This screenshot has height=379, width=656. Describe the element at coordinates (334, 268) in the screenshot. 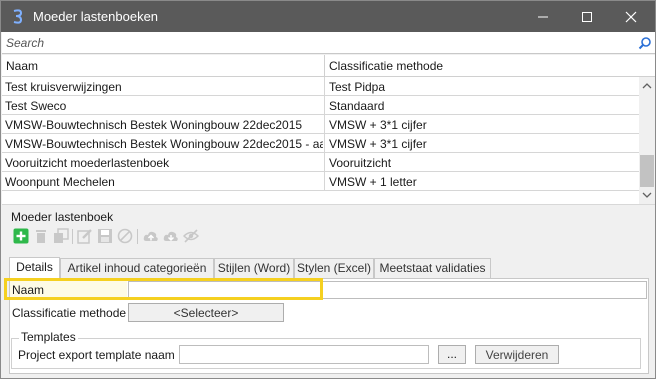

I see `tab-stylen-excel: Stylen (Excel)` at that location.